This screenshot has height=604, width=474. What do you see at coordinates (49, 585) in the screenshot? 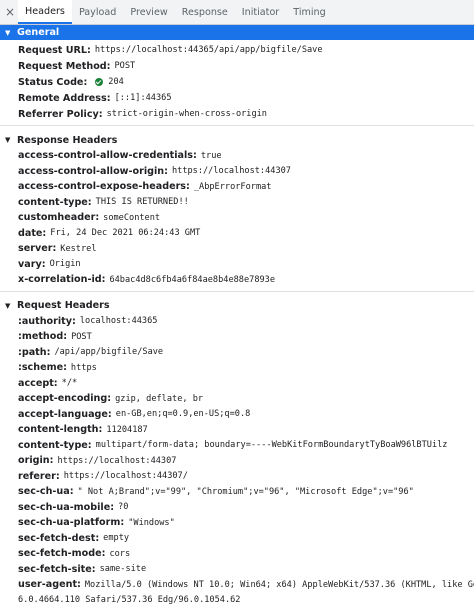
I see `header-name: user-agent:` at bounding box center [49, 585].